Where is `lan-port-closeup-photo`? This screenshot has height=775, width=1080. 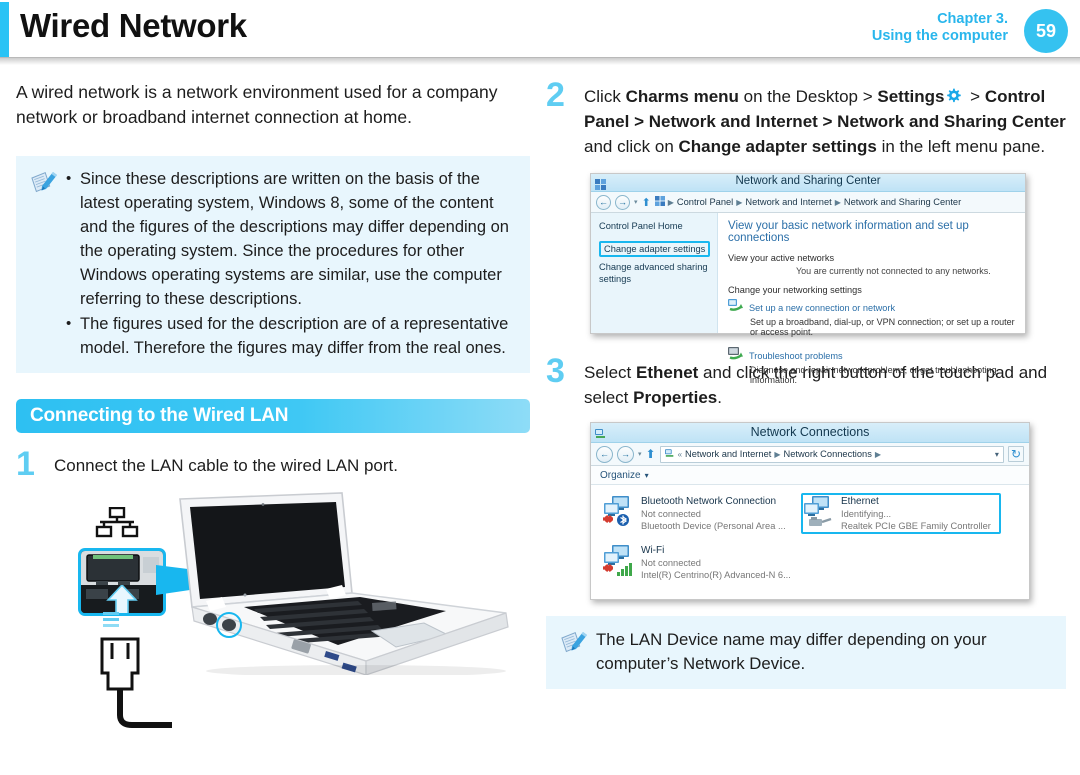
lan-port-closeup-photo is located at coordinates (122, 582).